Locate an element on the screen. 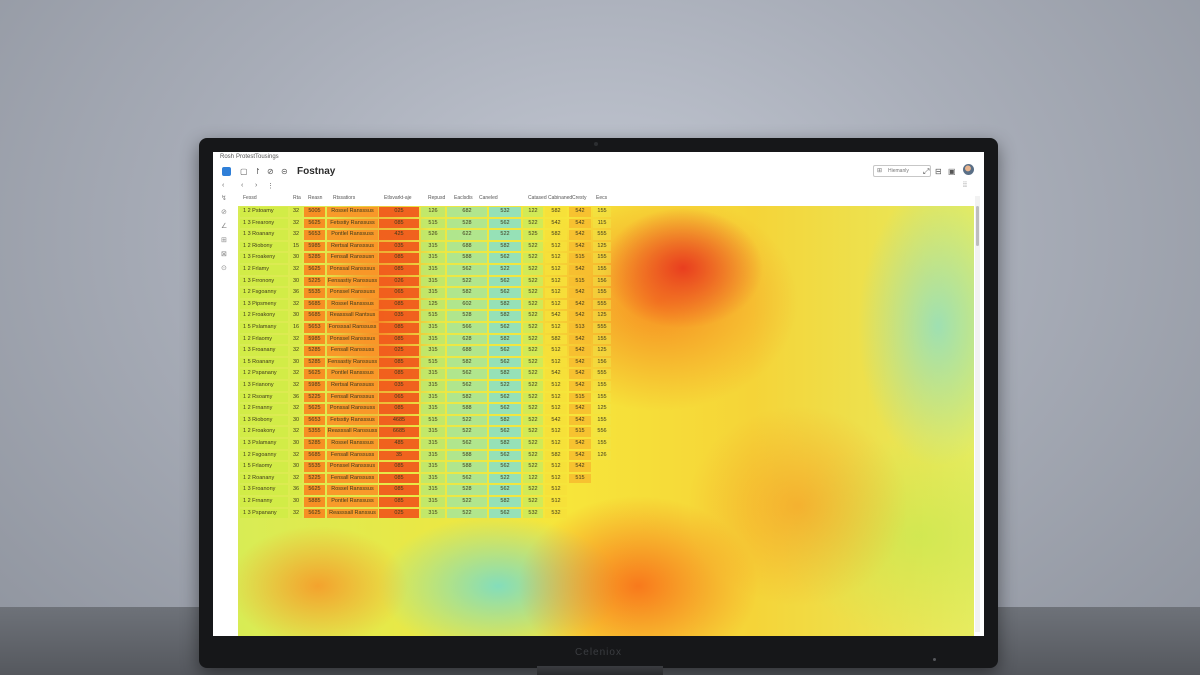  table-cell-label: 1 3 Froanony is located at coordinates (264, 490).